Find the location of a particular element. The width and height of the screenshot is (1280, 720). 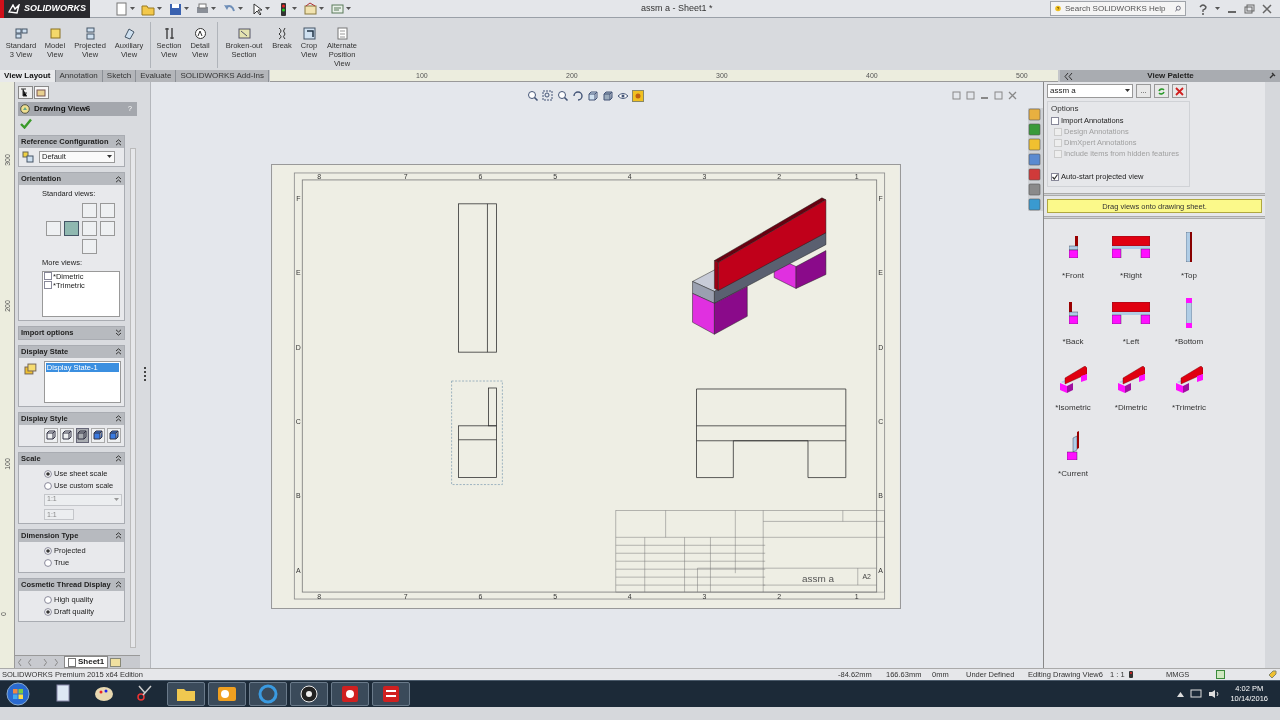

palette-view: *Trimetric is located at coordinates (1189, 389).